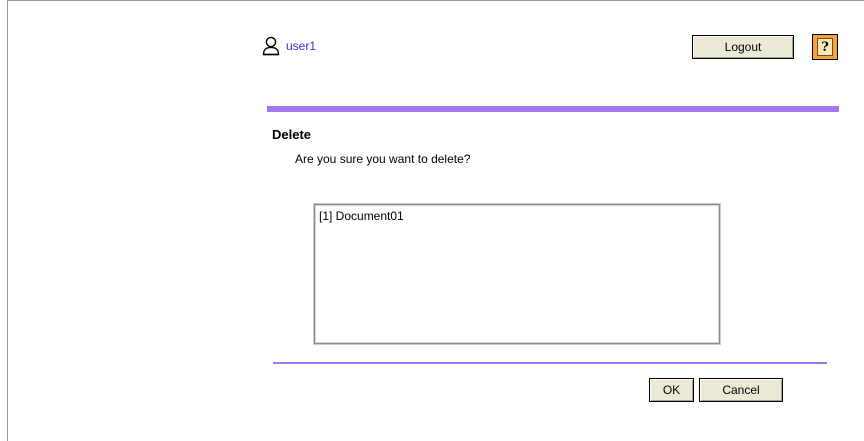 The image size is (864, 441). Describe the element at coordinates (517, 274) in the screenshot. I see `document-list: [1] Document01` at that location.